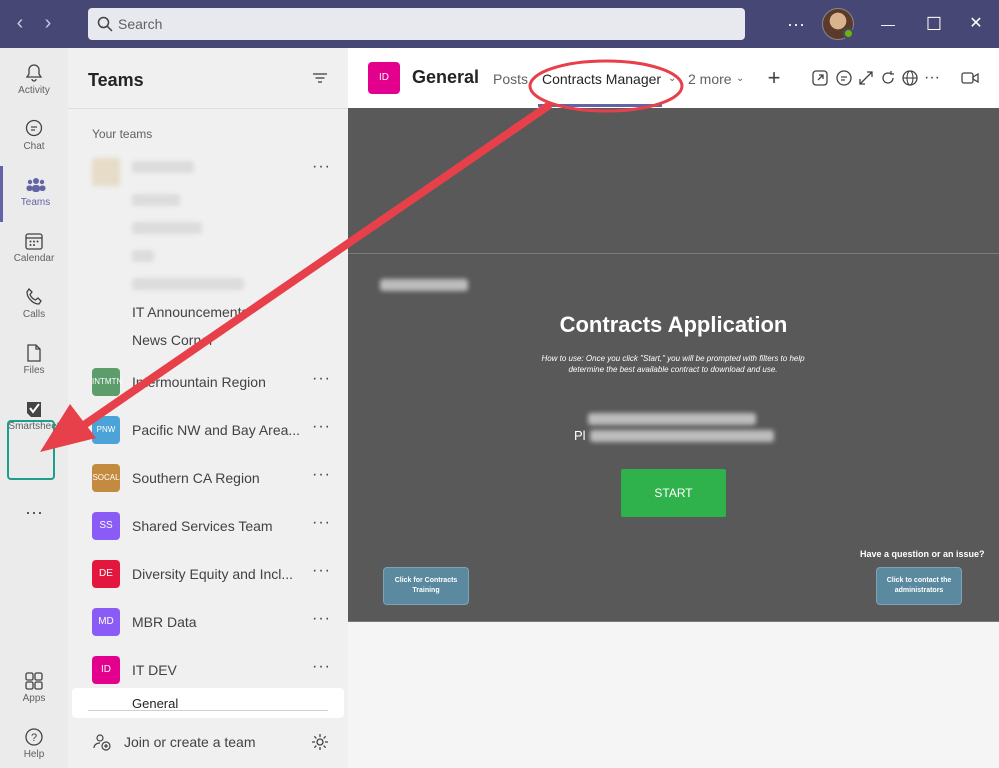  I want to click on team-item-intermountain: INTMTN Intermountain Region ···, so click(208, 382).